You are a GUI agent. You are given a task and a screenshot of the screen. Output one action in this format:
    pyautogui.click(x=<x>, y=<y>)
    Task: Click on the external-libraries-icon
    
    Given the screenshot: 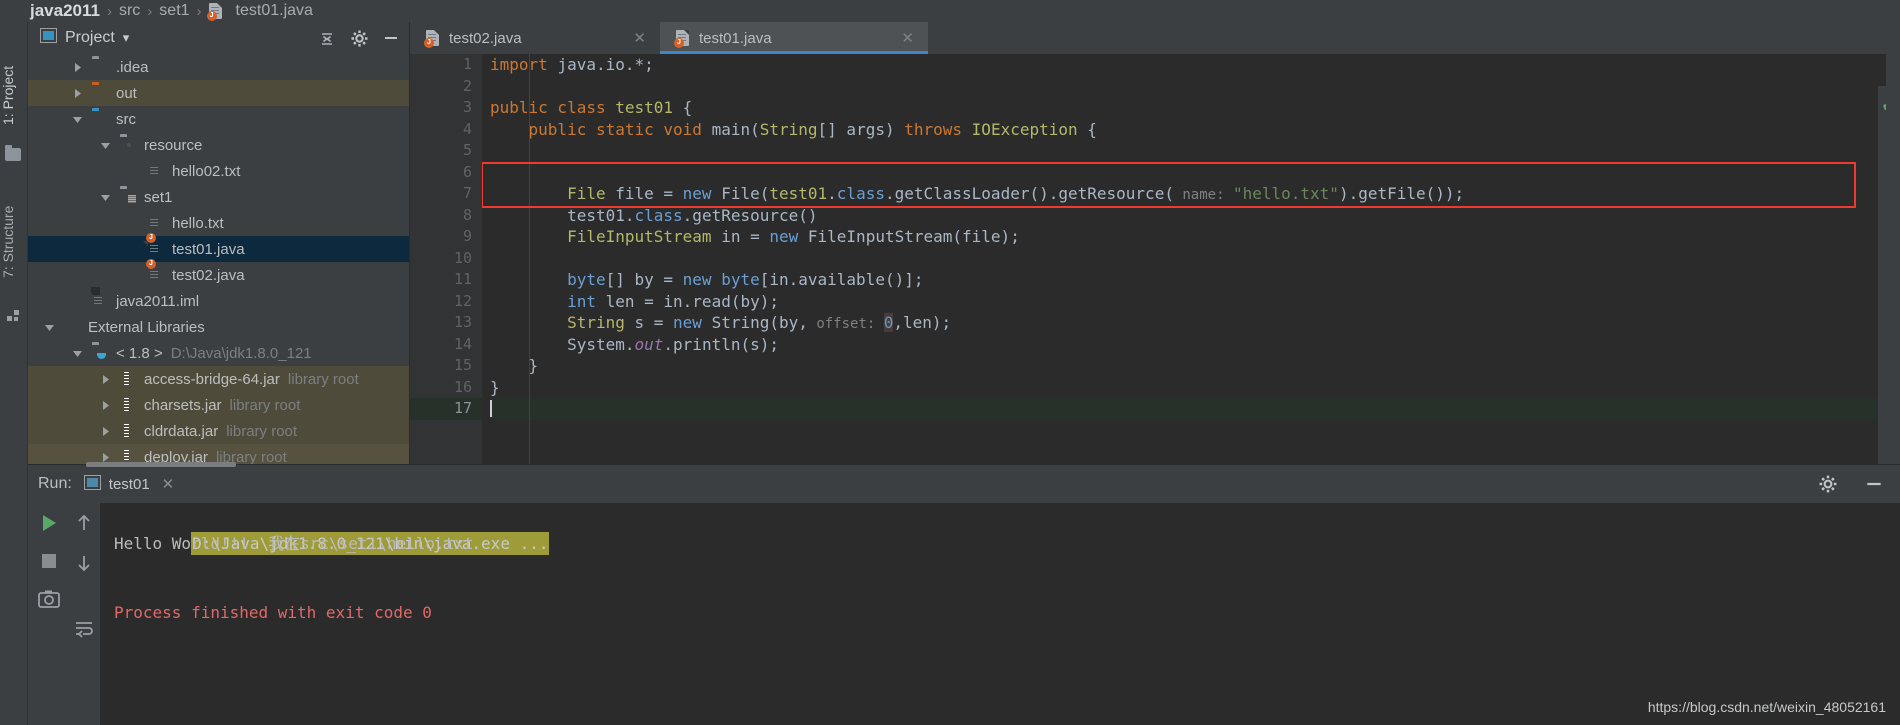 What is the action you would take?
    pyautogui.click(x=72, y=327)
    